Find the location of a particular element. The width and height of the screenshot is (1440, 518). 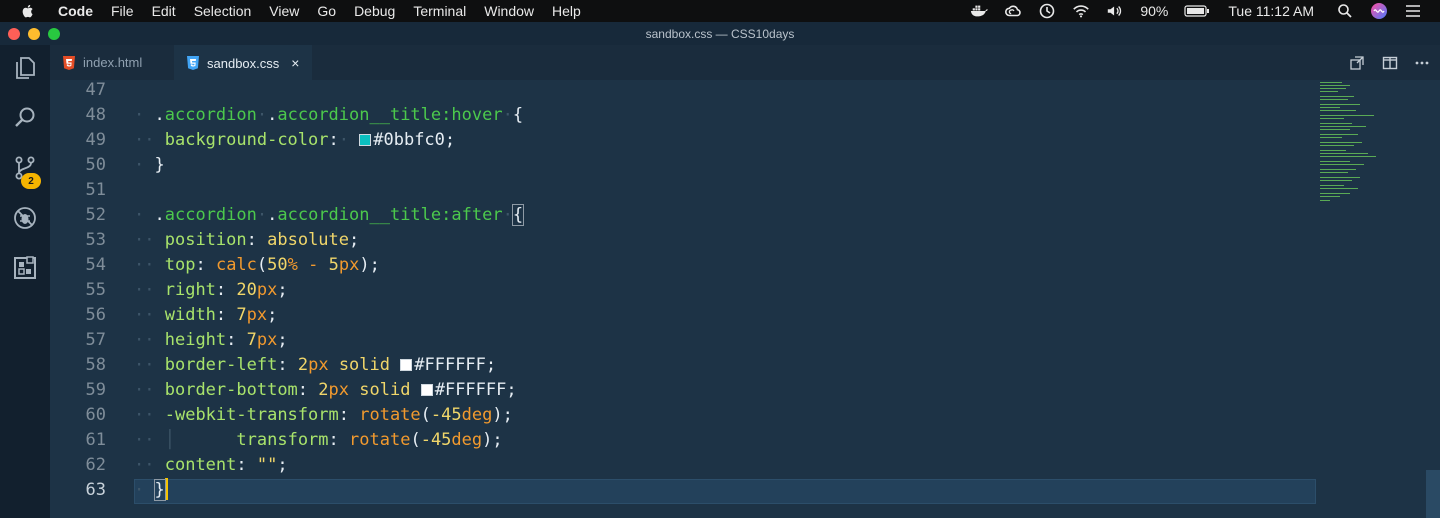

creative-cloud-icon is located at coordinates (1013, 11).